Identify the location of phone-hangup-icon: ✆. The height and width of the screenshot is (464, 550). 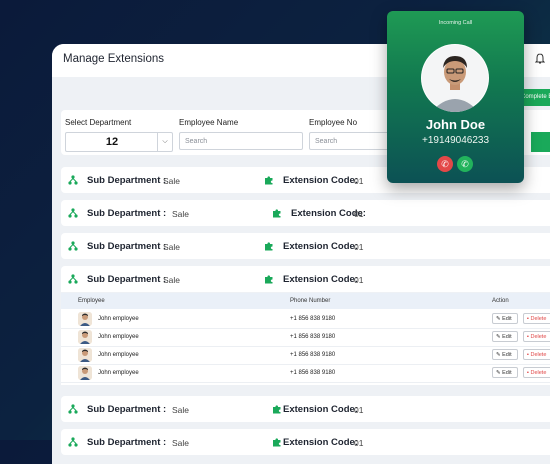
(445, 164).